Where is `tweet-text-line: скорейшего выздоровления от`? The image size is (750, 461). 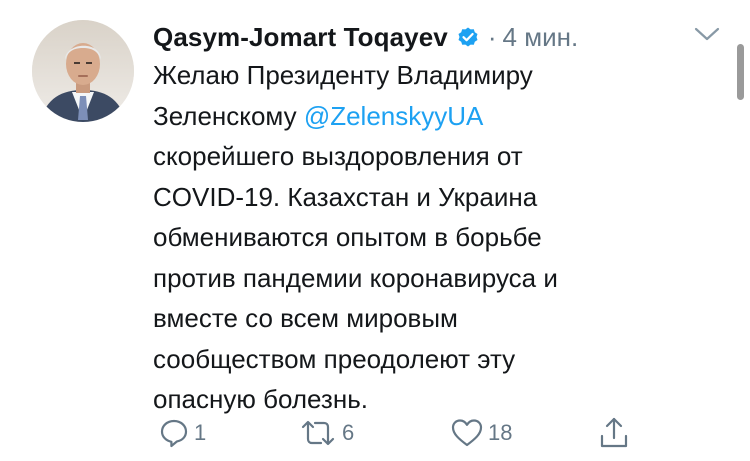
tweet-text-line: скорейшего выздоровления от is located at coordinates (433, 156).